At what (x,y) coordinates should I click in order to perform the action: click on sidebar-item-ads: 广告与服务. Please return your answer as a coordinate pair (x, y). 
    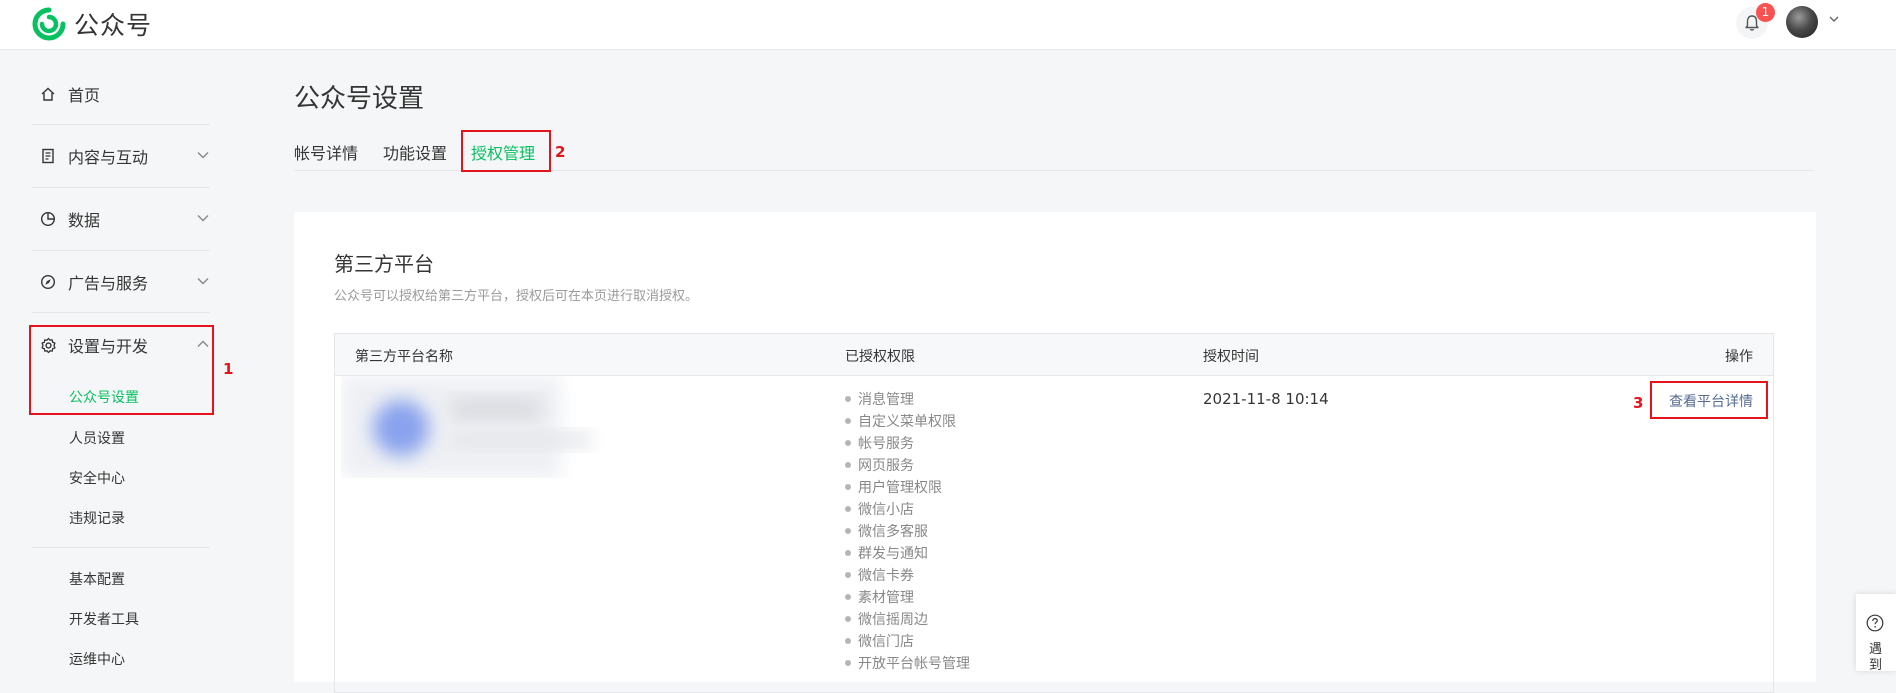
    Looking at the image, I should click on (125, 282).